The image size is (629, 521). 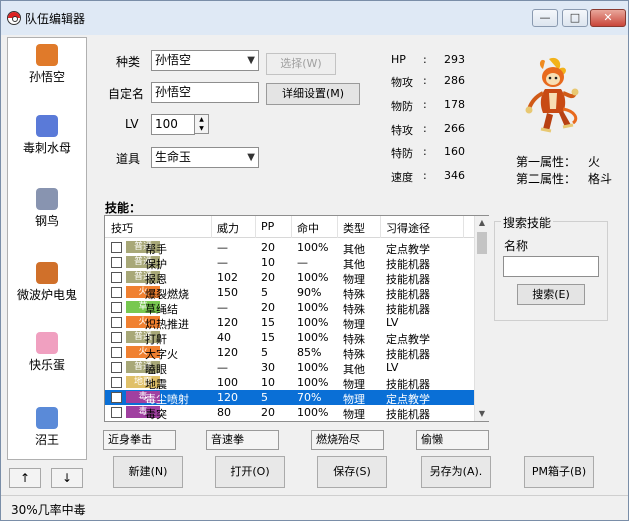 I want to click on move-row: 火大字火 120 5 85% 特殊 技能机器, so click(x=289, y=353).